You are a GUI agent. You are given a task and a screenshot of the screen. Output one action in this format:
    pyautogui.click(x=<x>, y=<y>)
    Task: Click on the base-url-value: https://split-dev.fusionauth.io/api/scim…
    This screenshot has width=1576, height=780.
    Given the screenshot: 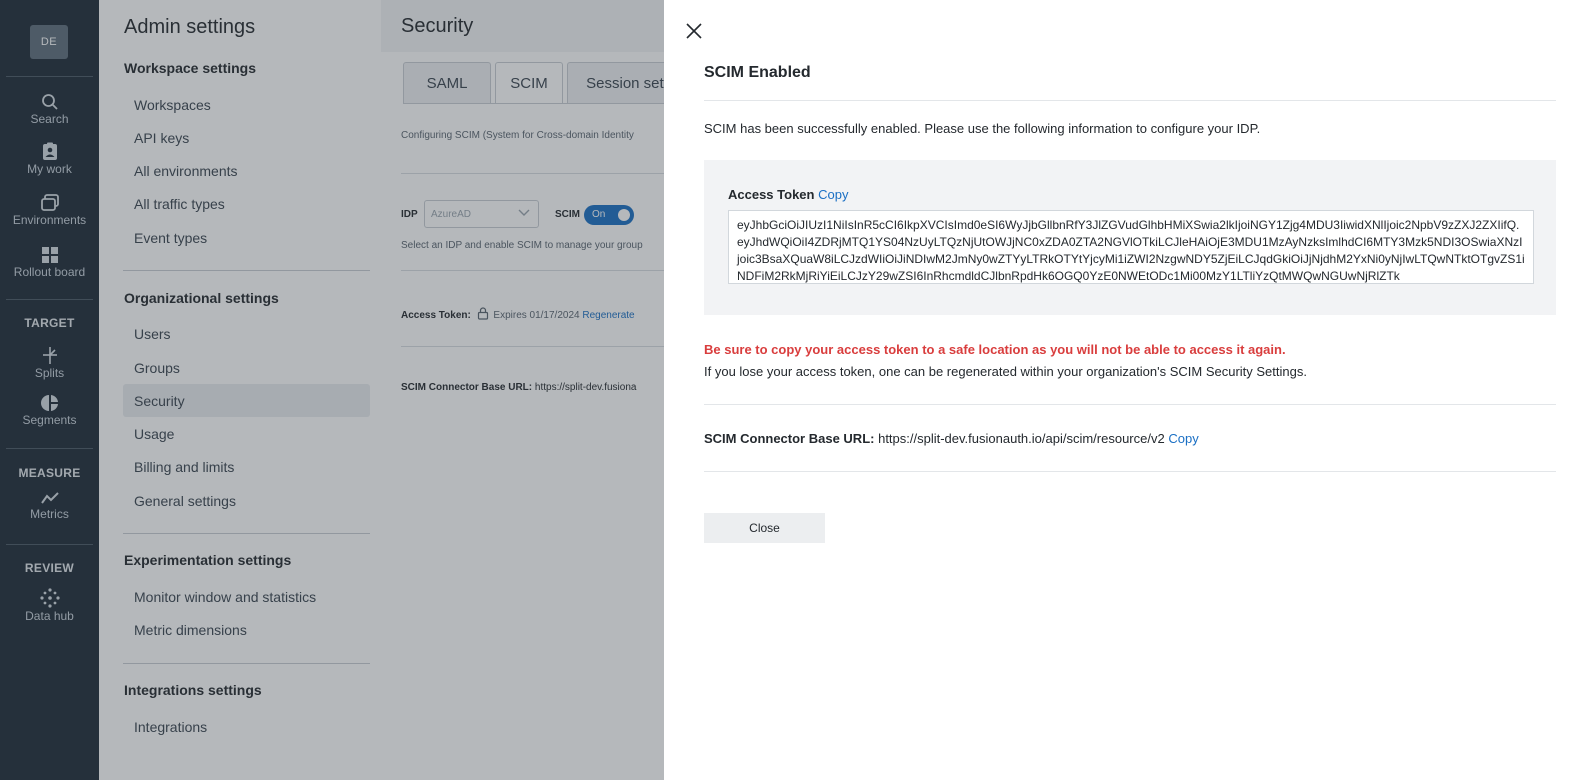 What is the action you would take?
    pyautogui.click(x=1021, y=438)
    